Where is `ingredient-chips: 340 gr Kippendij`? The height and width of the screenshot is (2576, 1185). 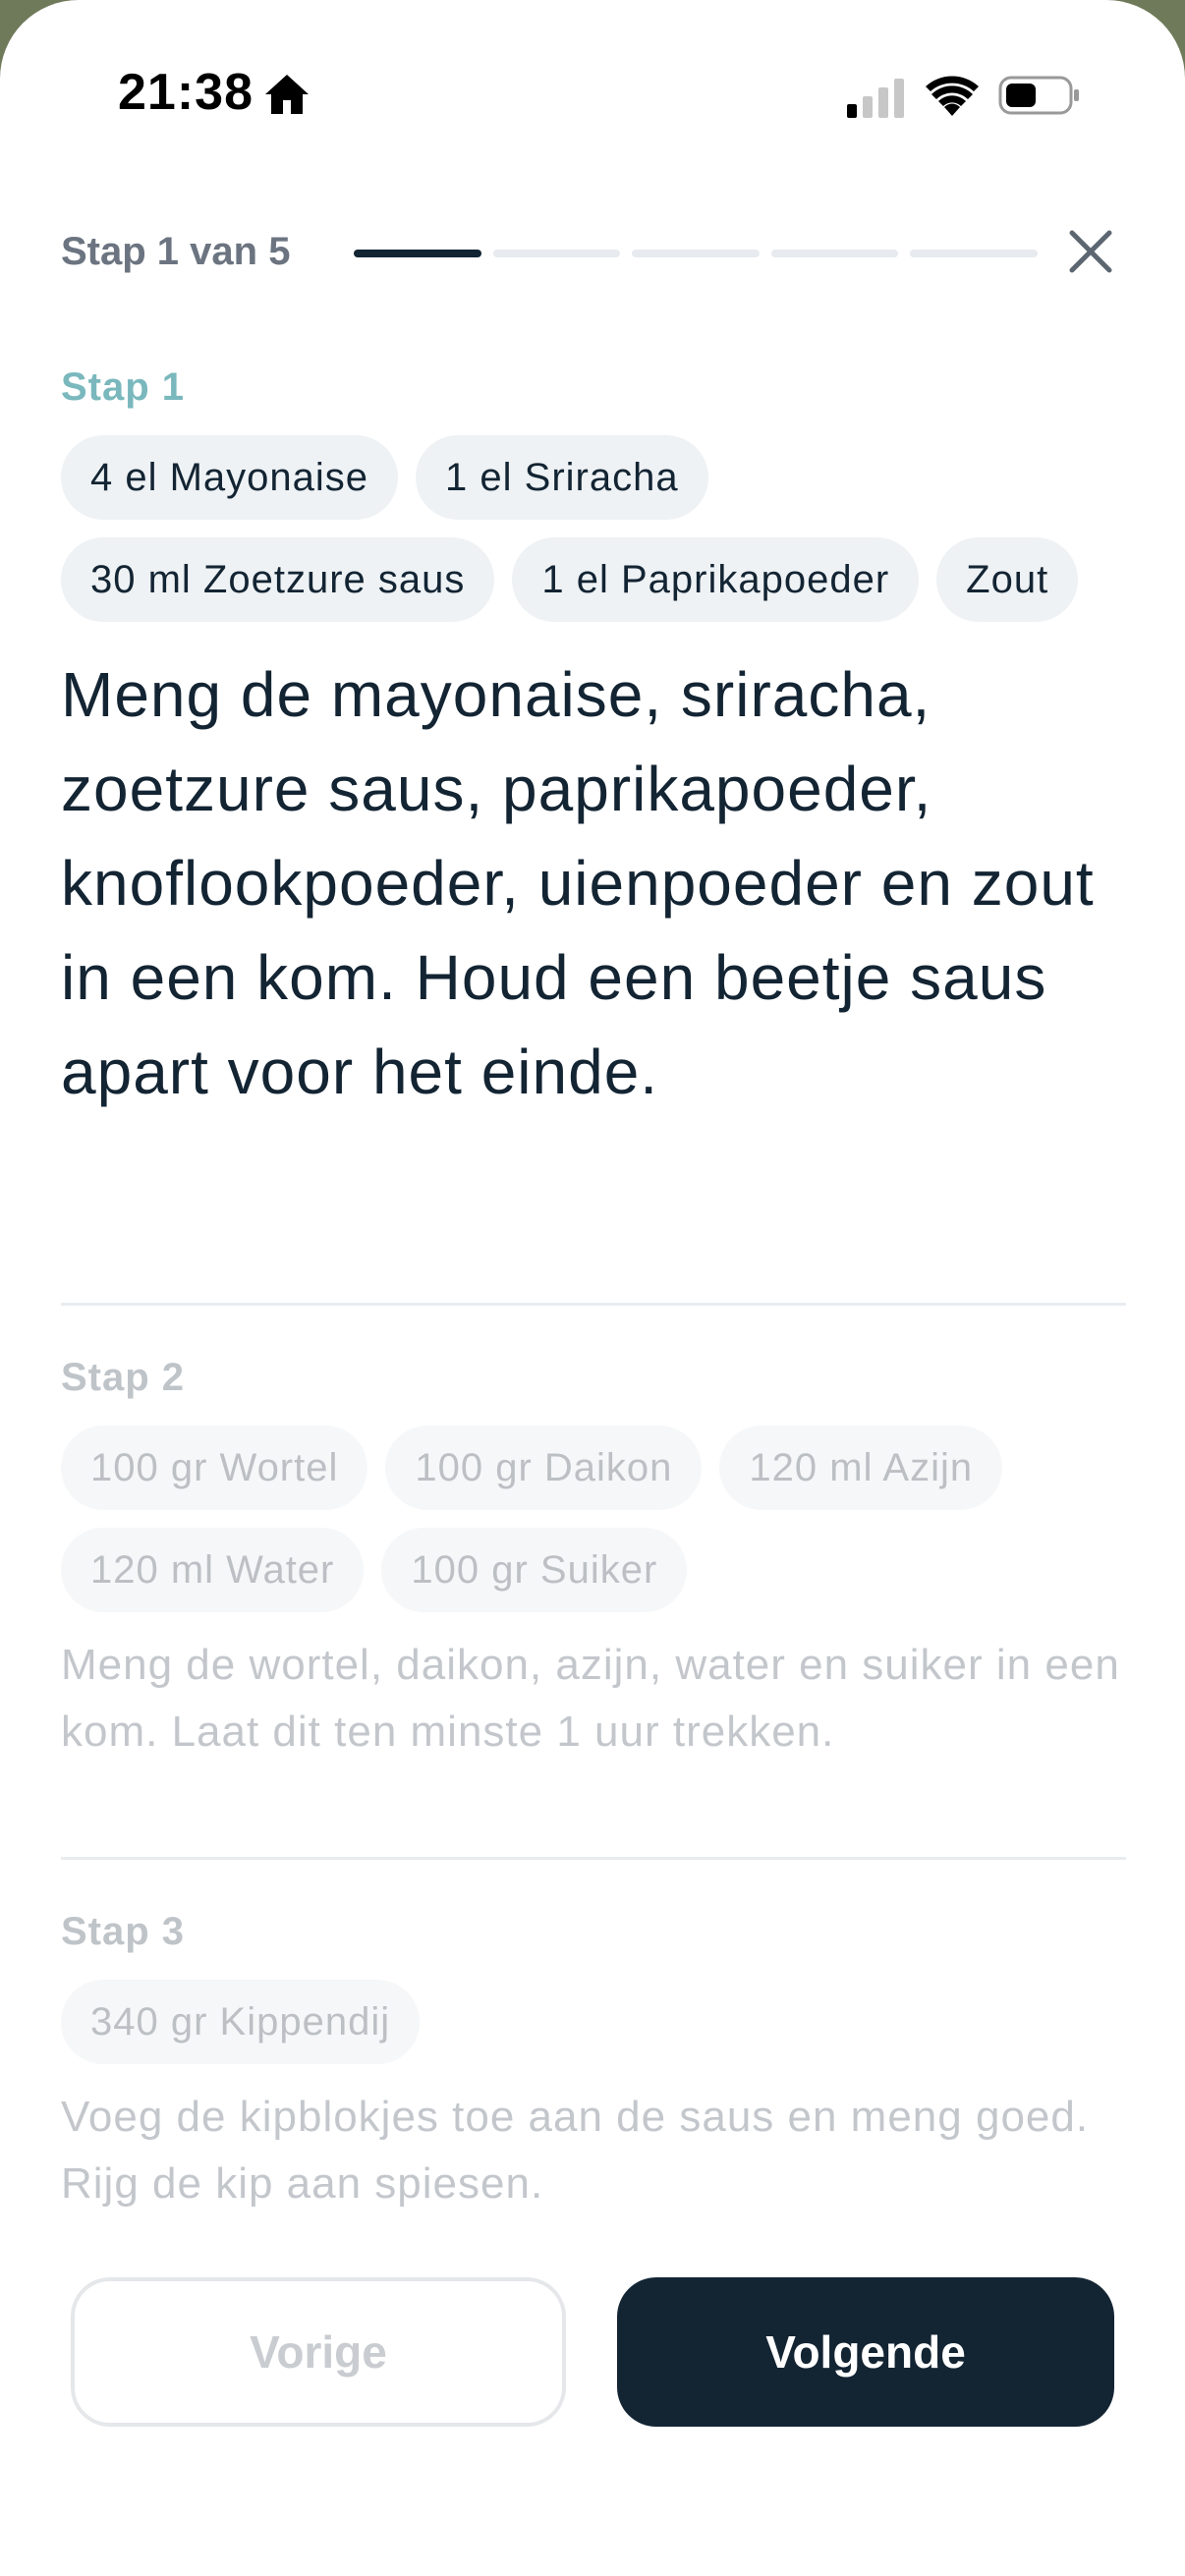 ingredient-chips: 340 gr Kippendij is located at coordinates (594, 2022).